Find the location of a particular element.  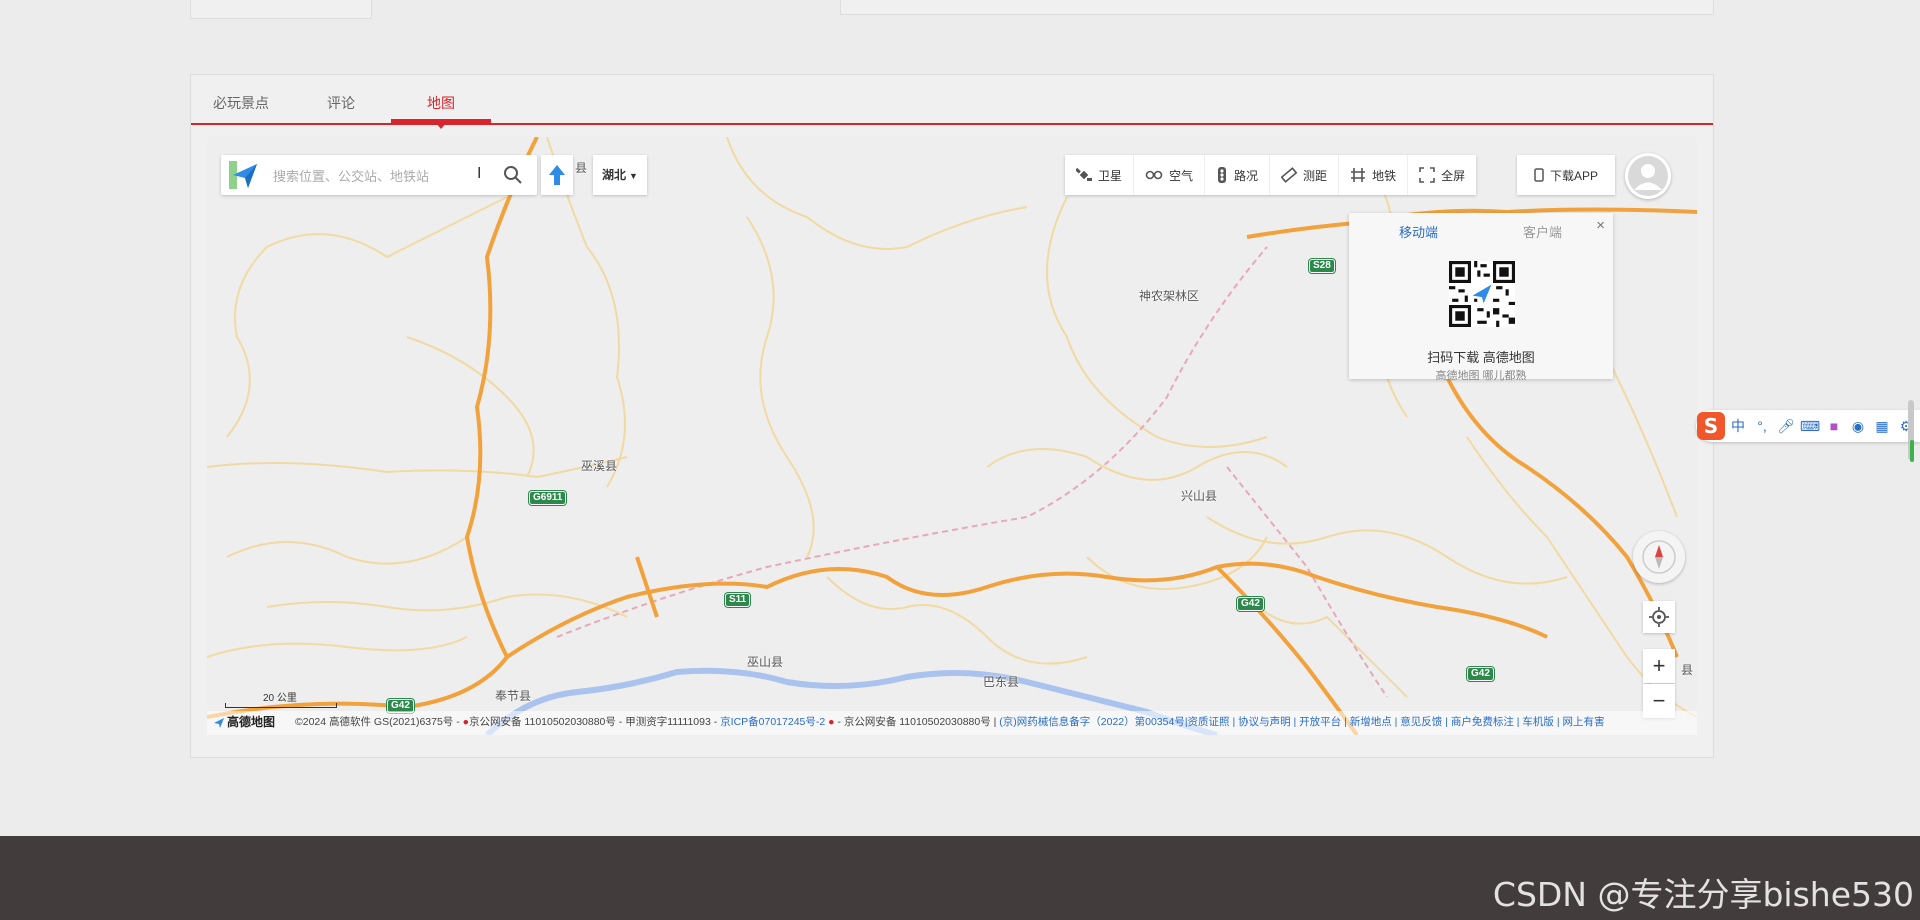

amap-brand-label: 高德地图 is located at coordinates (251, 722).